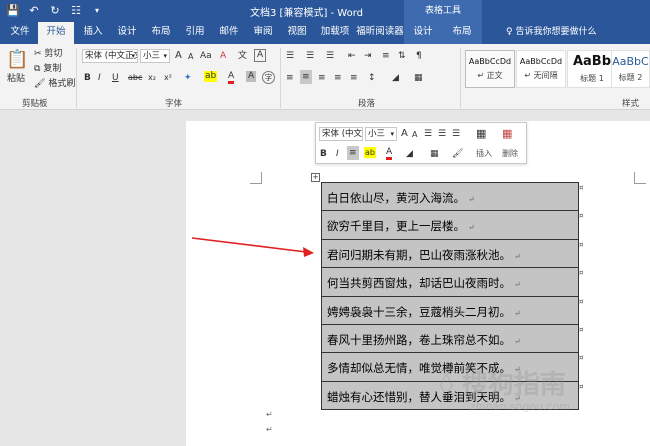 This screenshot has height=446, width=650. I want to click on watermark-text: 搜狗指南, so click(513, 385).